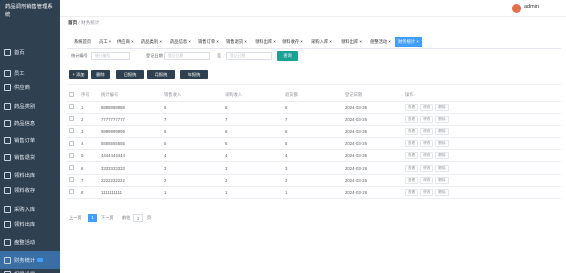 The width and height of the screenshot is (566, 273). Describe the element at coordinates (187, 56) in the screenshot. I see `date-from-input: 登记日期` at that location.